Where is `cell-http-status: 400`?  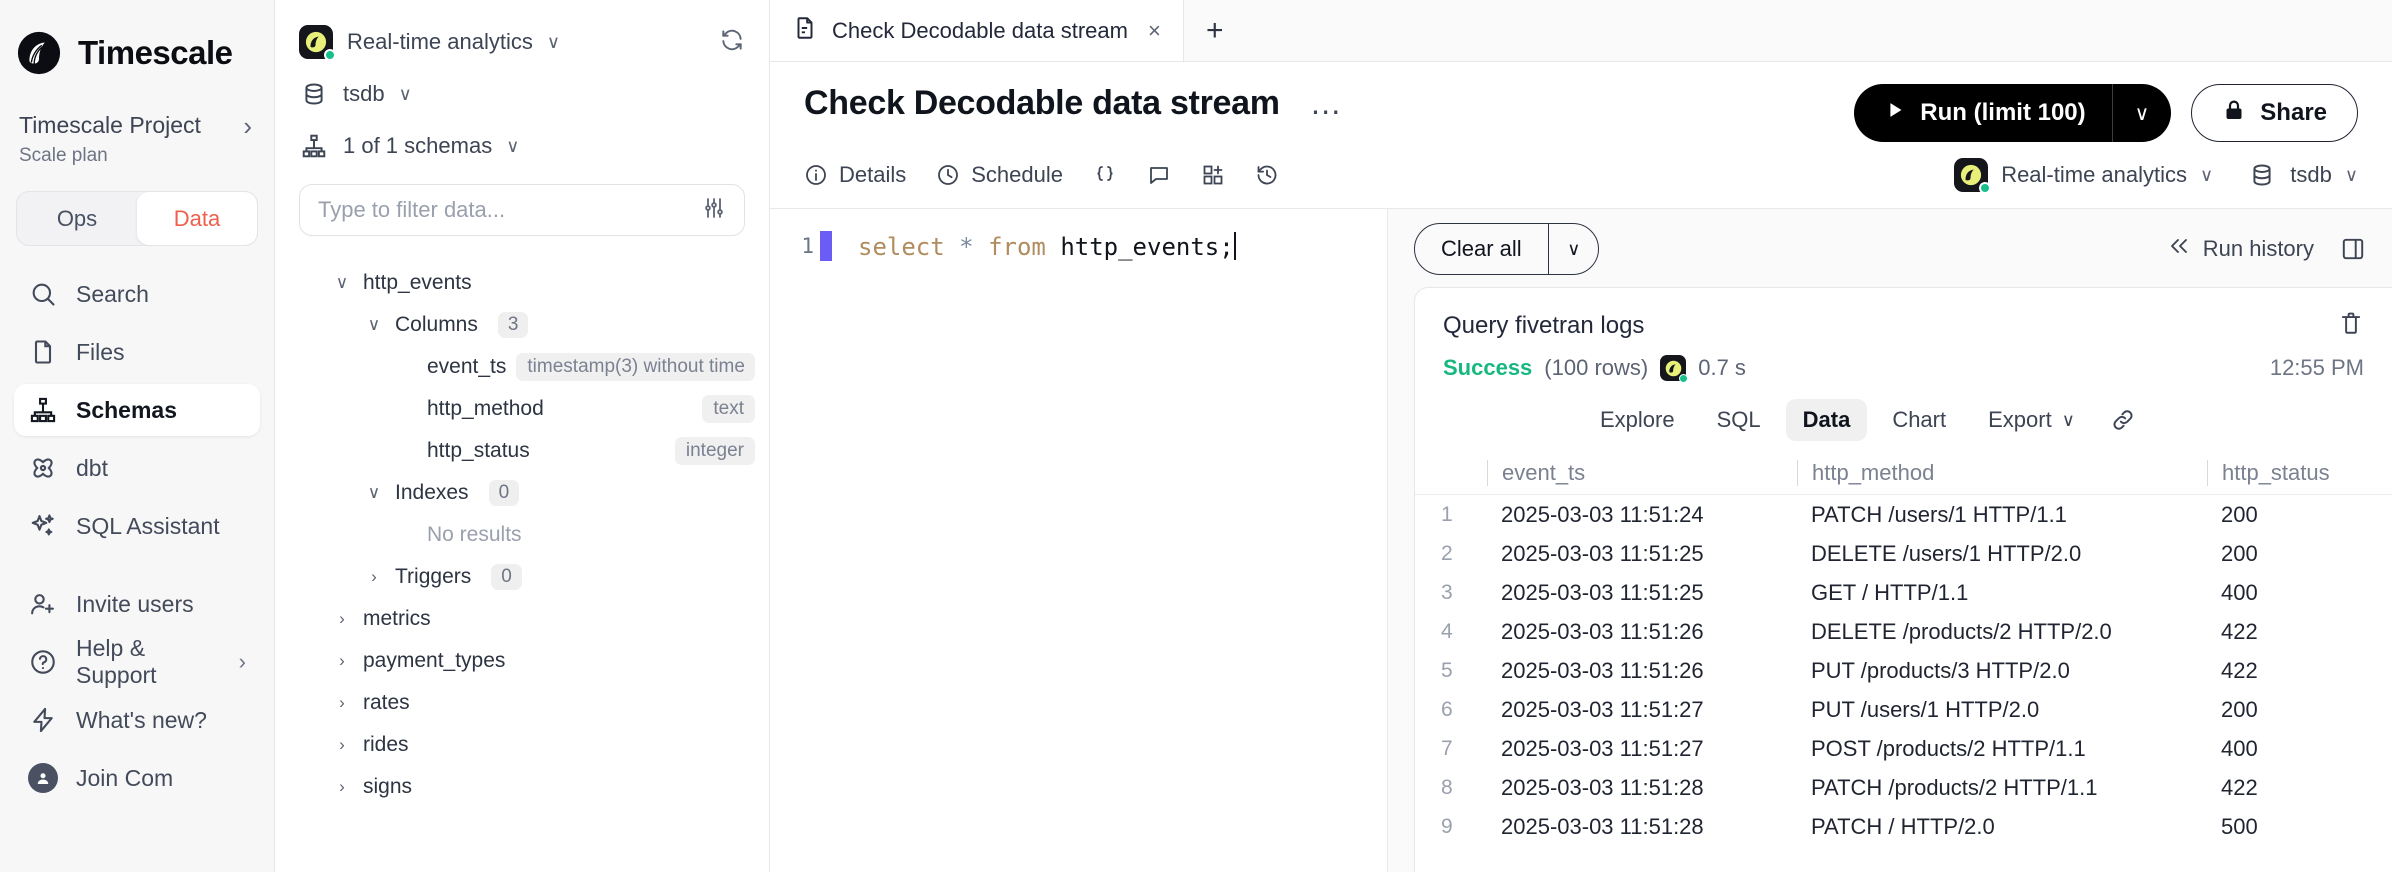
cell-http-status: 400 is located at coordinates (2239, 592).